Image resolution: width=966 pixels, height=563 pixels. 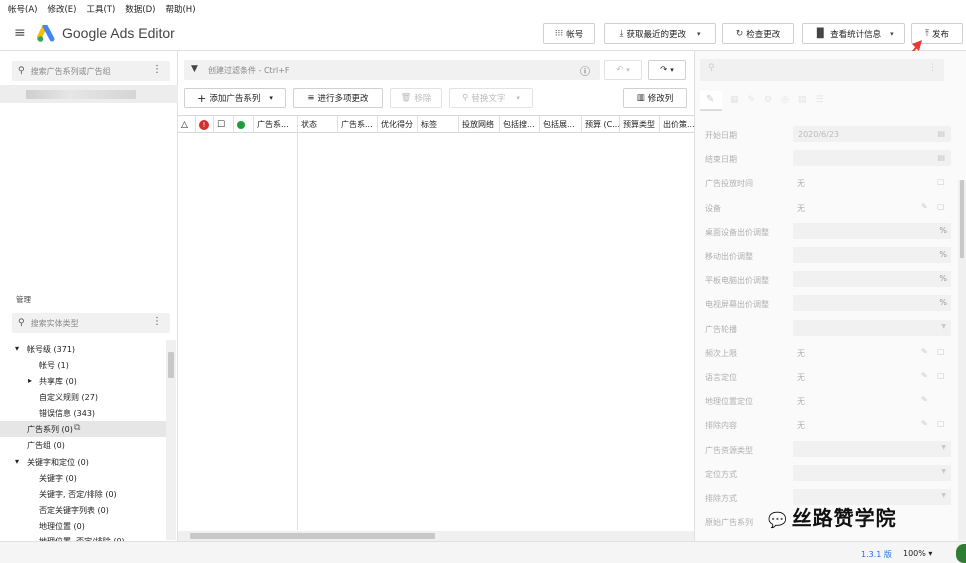 I want to click on replace-text-button: ⚲ 替换文字 ▾, so click(x=491, y=98).